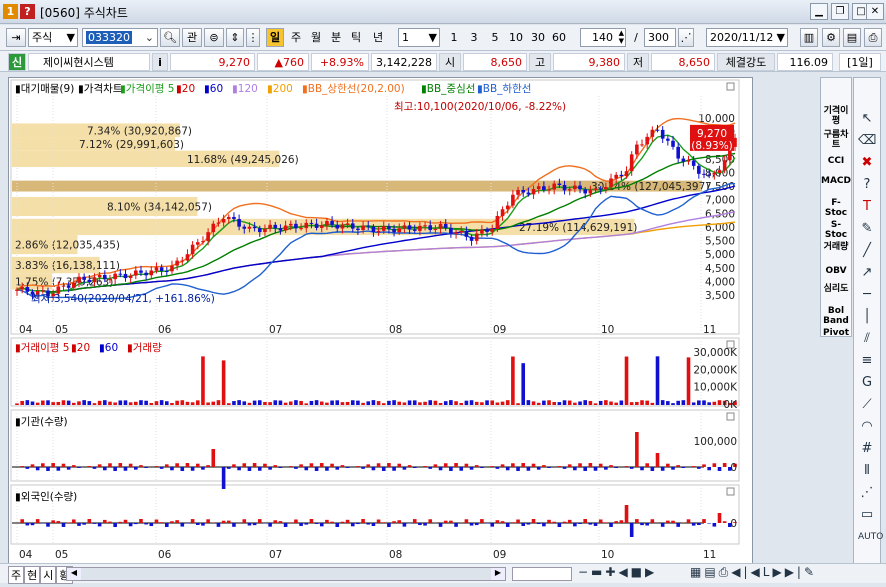 This screenshot has width=886, height=587. What do you see at coordinates (474, 37) in the screenshot?
I see `interval-3: 3` at bounding box center [474, 37].